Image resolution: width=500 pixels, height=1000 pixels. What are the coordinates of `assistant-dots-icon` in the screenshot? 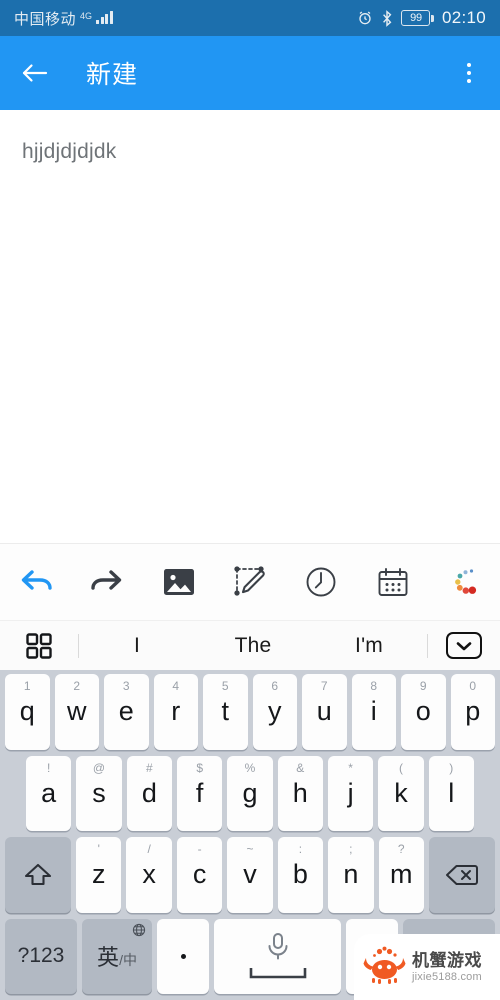 It's located at (464, 582).